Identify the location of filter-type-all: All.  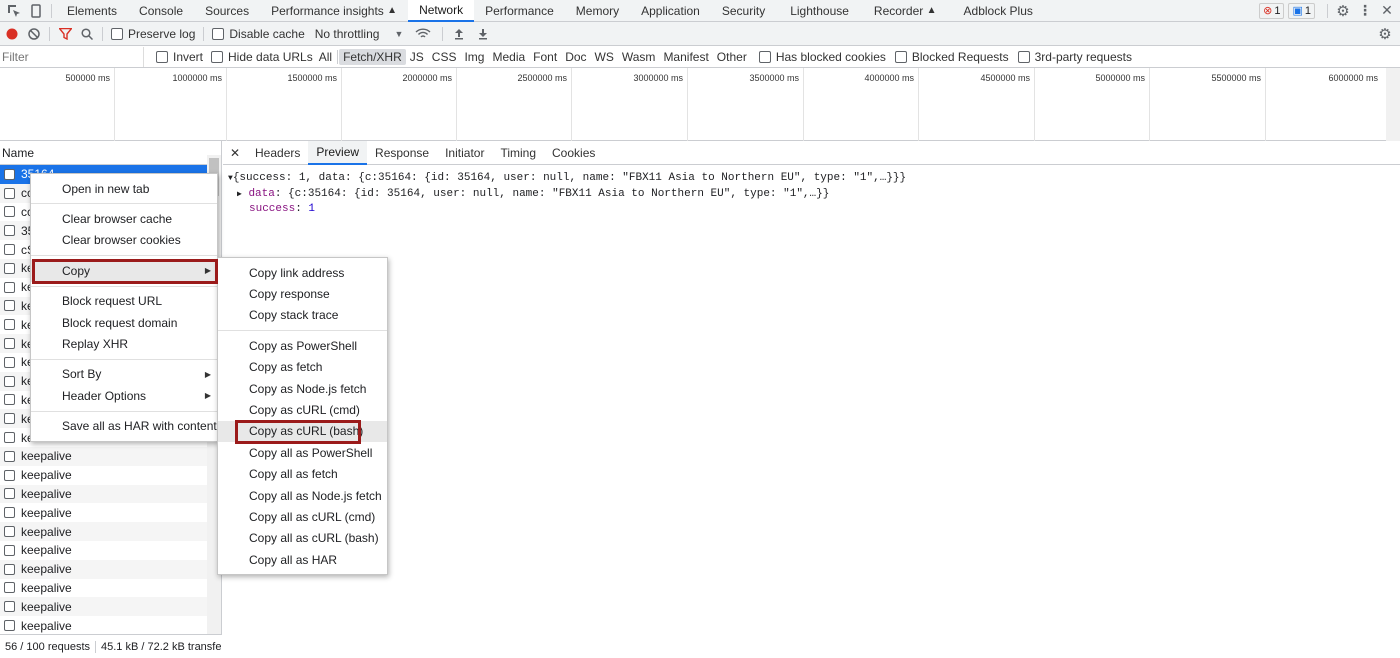
(325, 57).